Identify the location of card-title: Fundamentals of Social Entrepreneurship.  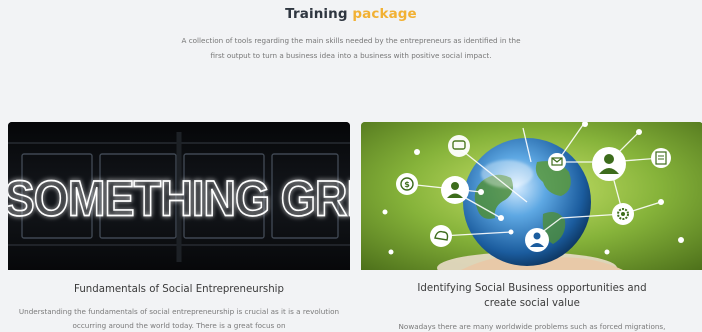
(179, 289).